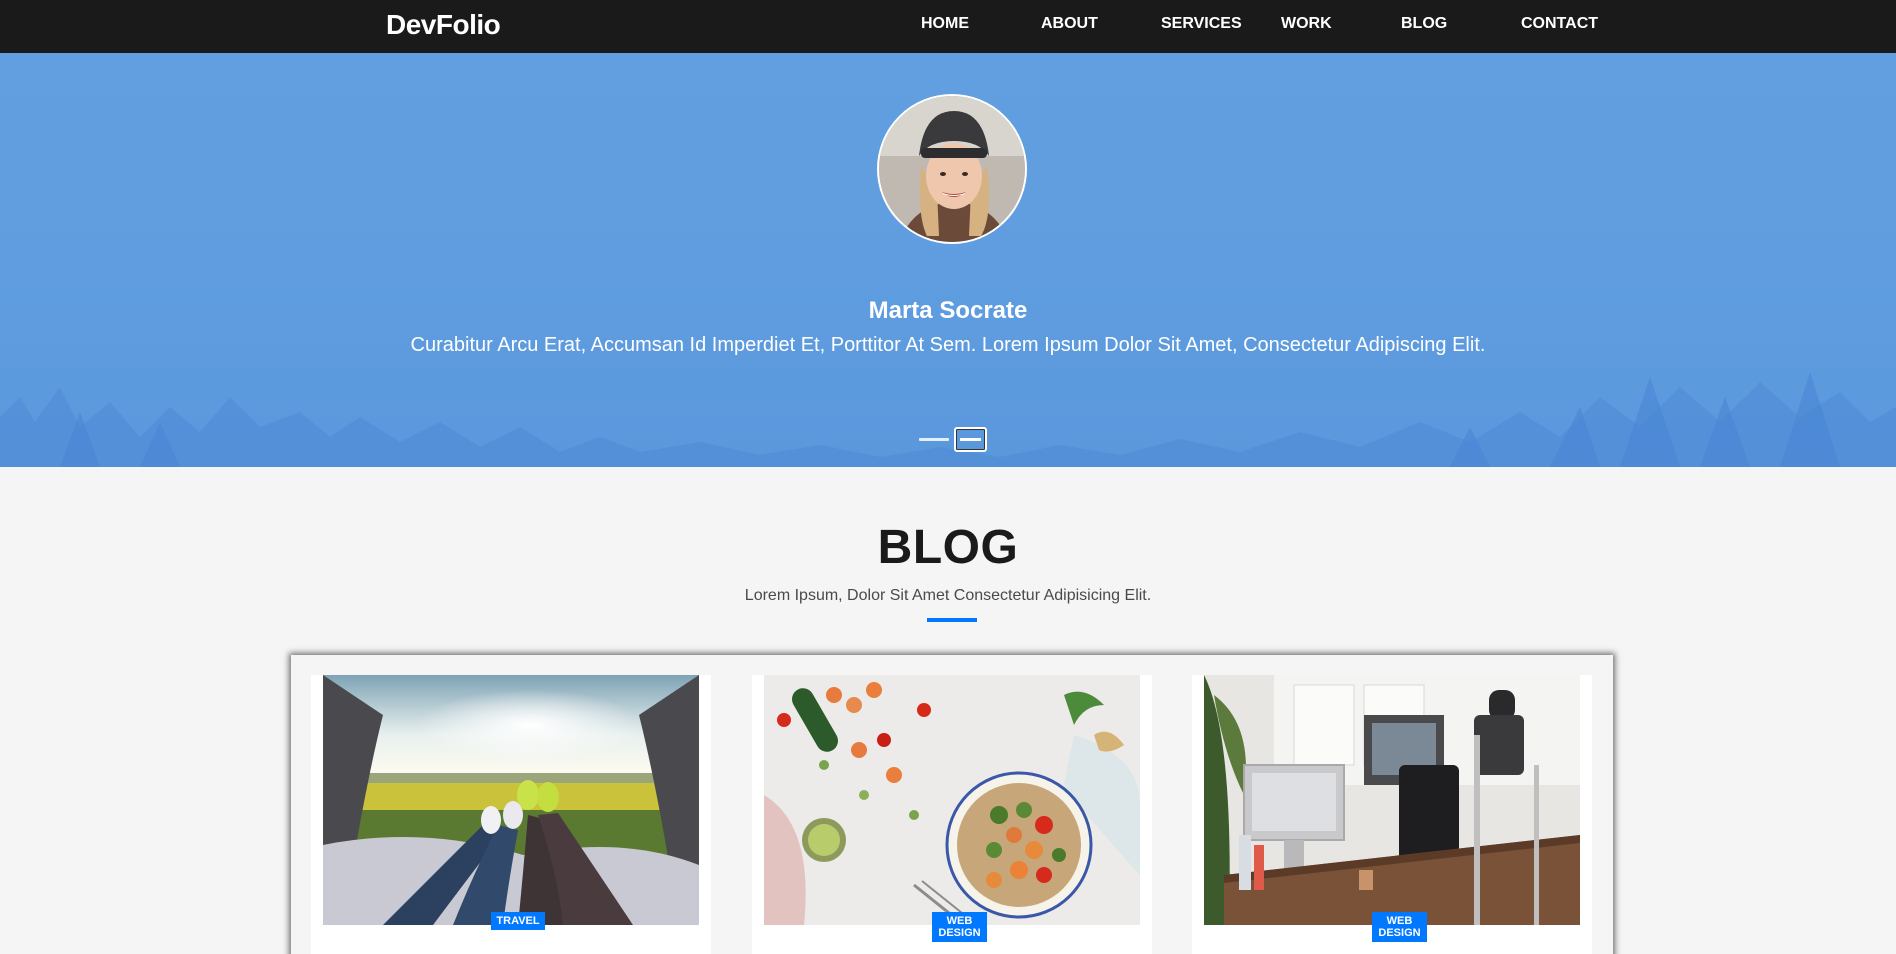 The width and height of the screenshot is (1896, 954). I want to click on blog-title-underline, so click(952, 620).